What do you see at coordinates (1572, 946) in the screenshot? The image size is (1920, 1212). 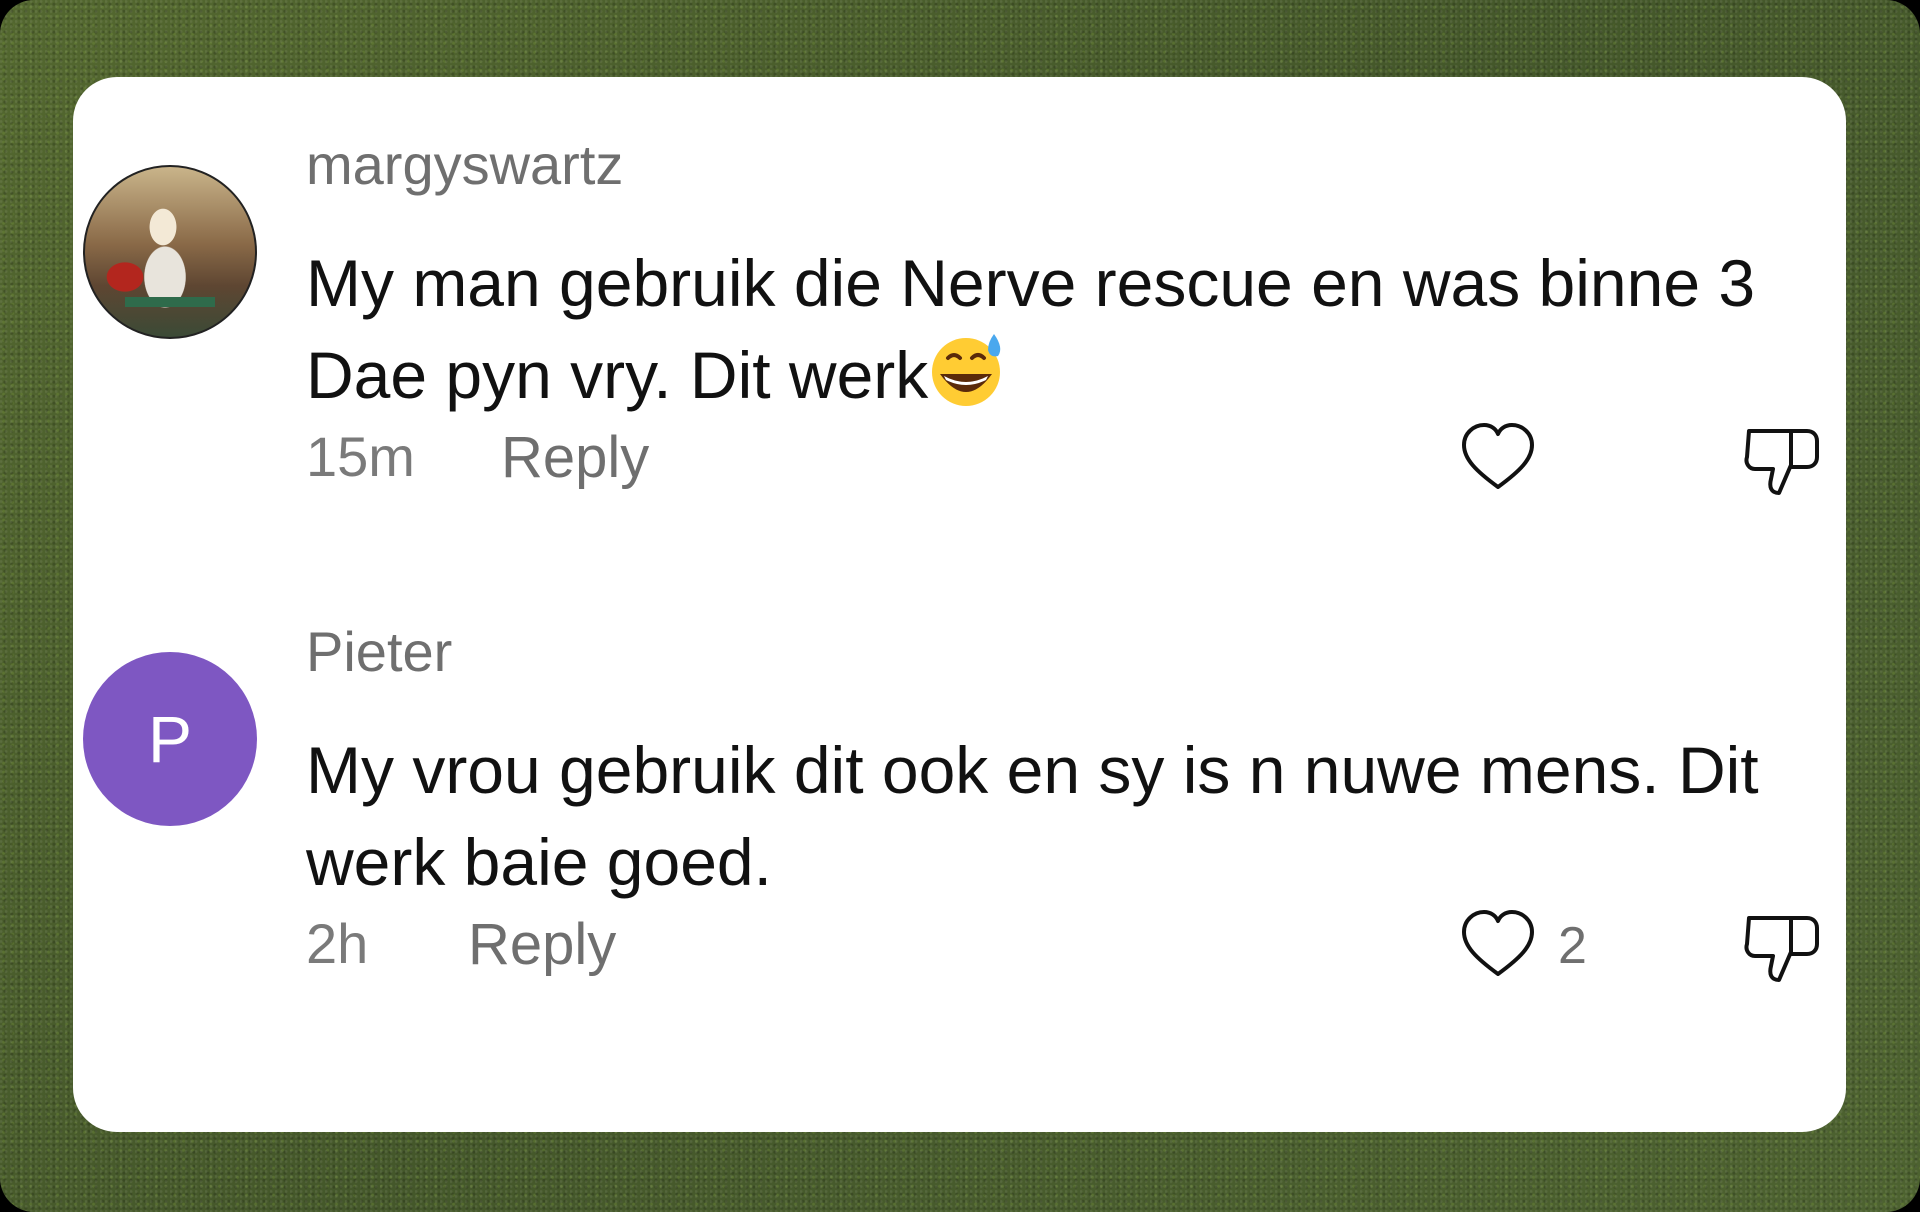 I see `like-count: 2` at bounding box center [1572, 946].